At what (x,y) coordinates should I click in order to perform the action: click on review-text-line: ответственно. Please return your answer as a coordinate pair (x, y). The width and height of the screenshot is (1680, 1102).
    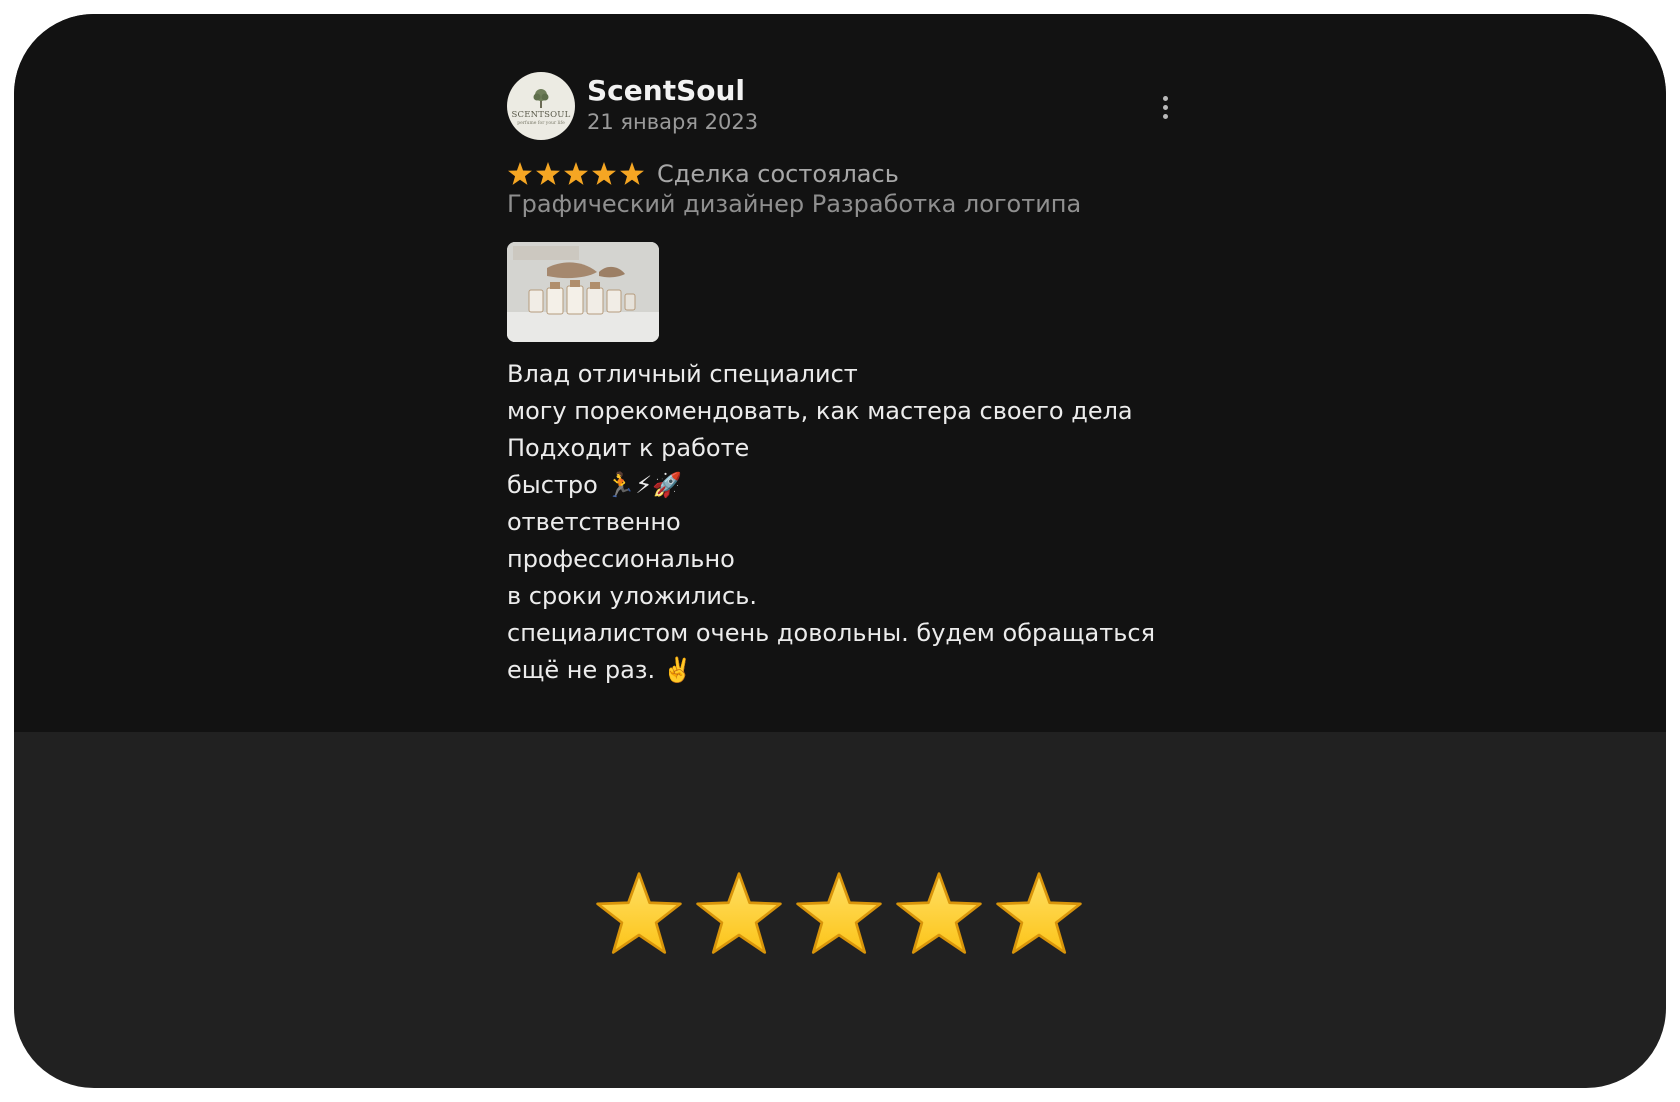
    Looking at the image, I should click on (594, 522).